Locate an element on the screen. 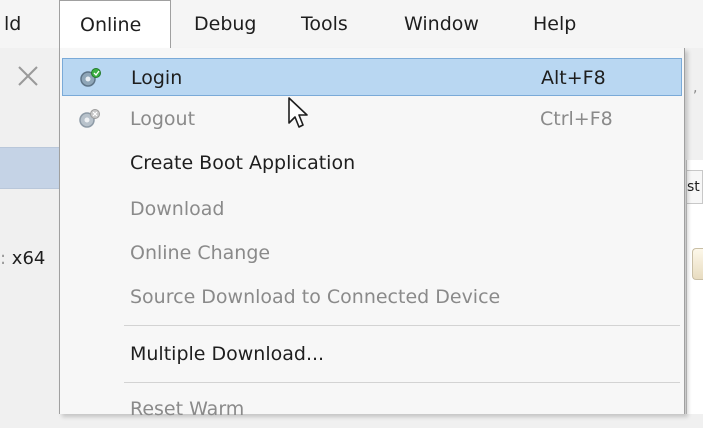 The width and height of the screenshot is (703, 428). menu-item-label: Source Download to Connected Device is located at coordinates (315, 297).